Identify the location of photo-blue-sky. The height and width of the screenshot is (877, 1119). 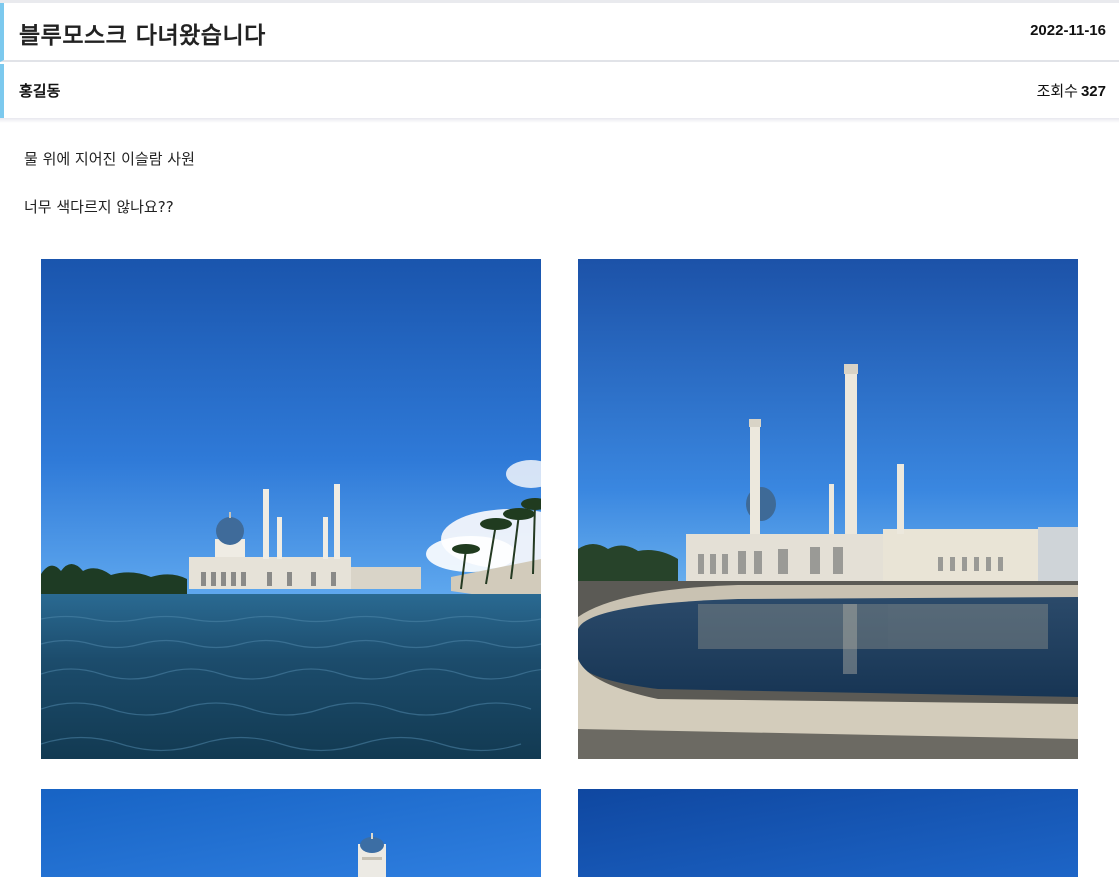
(828, 833).